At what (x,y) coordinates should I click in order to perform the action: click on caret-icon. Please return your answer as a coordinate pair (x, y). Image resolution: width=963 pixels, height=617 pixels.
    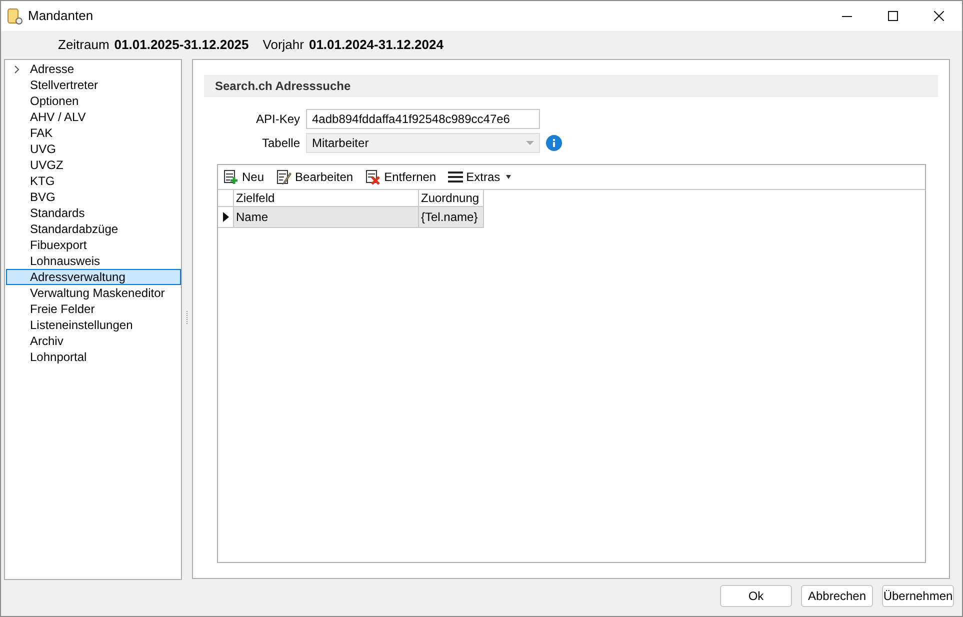
    Looking at the image, I should click on (509, 177).